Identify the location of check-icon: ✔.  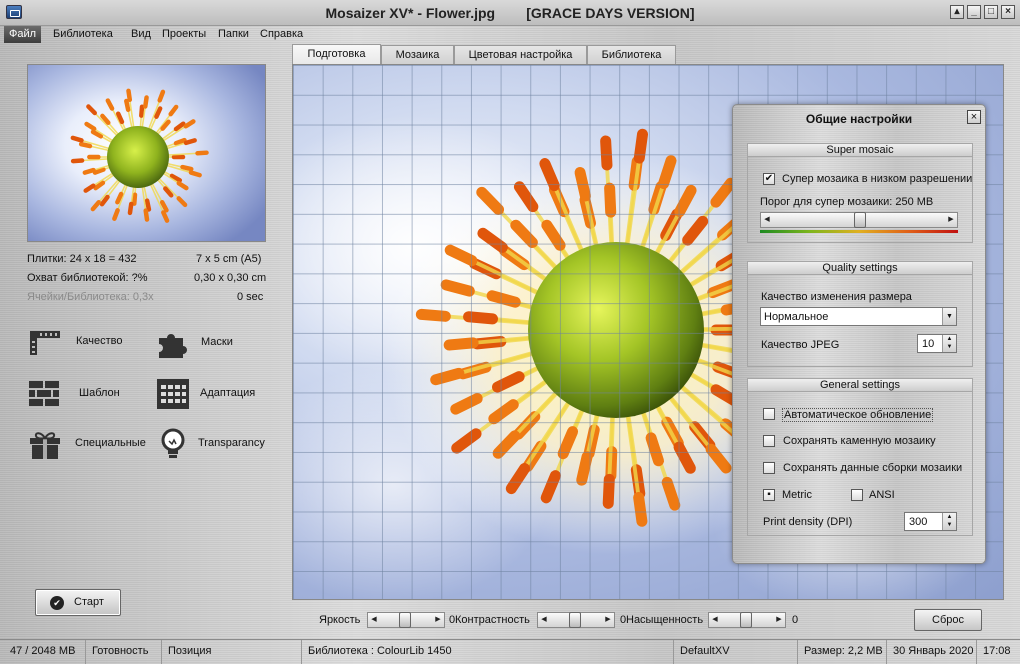
(57, 603).